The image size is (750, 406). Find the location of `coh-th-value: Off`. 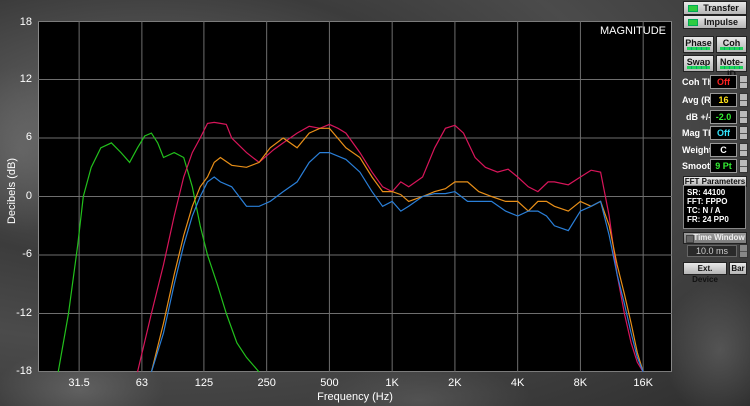

coh-th-value: Off is located at coordinates (723, 82).